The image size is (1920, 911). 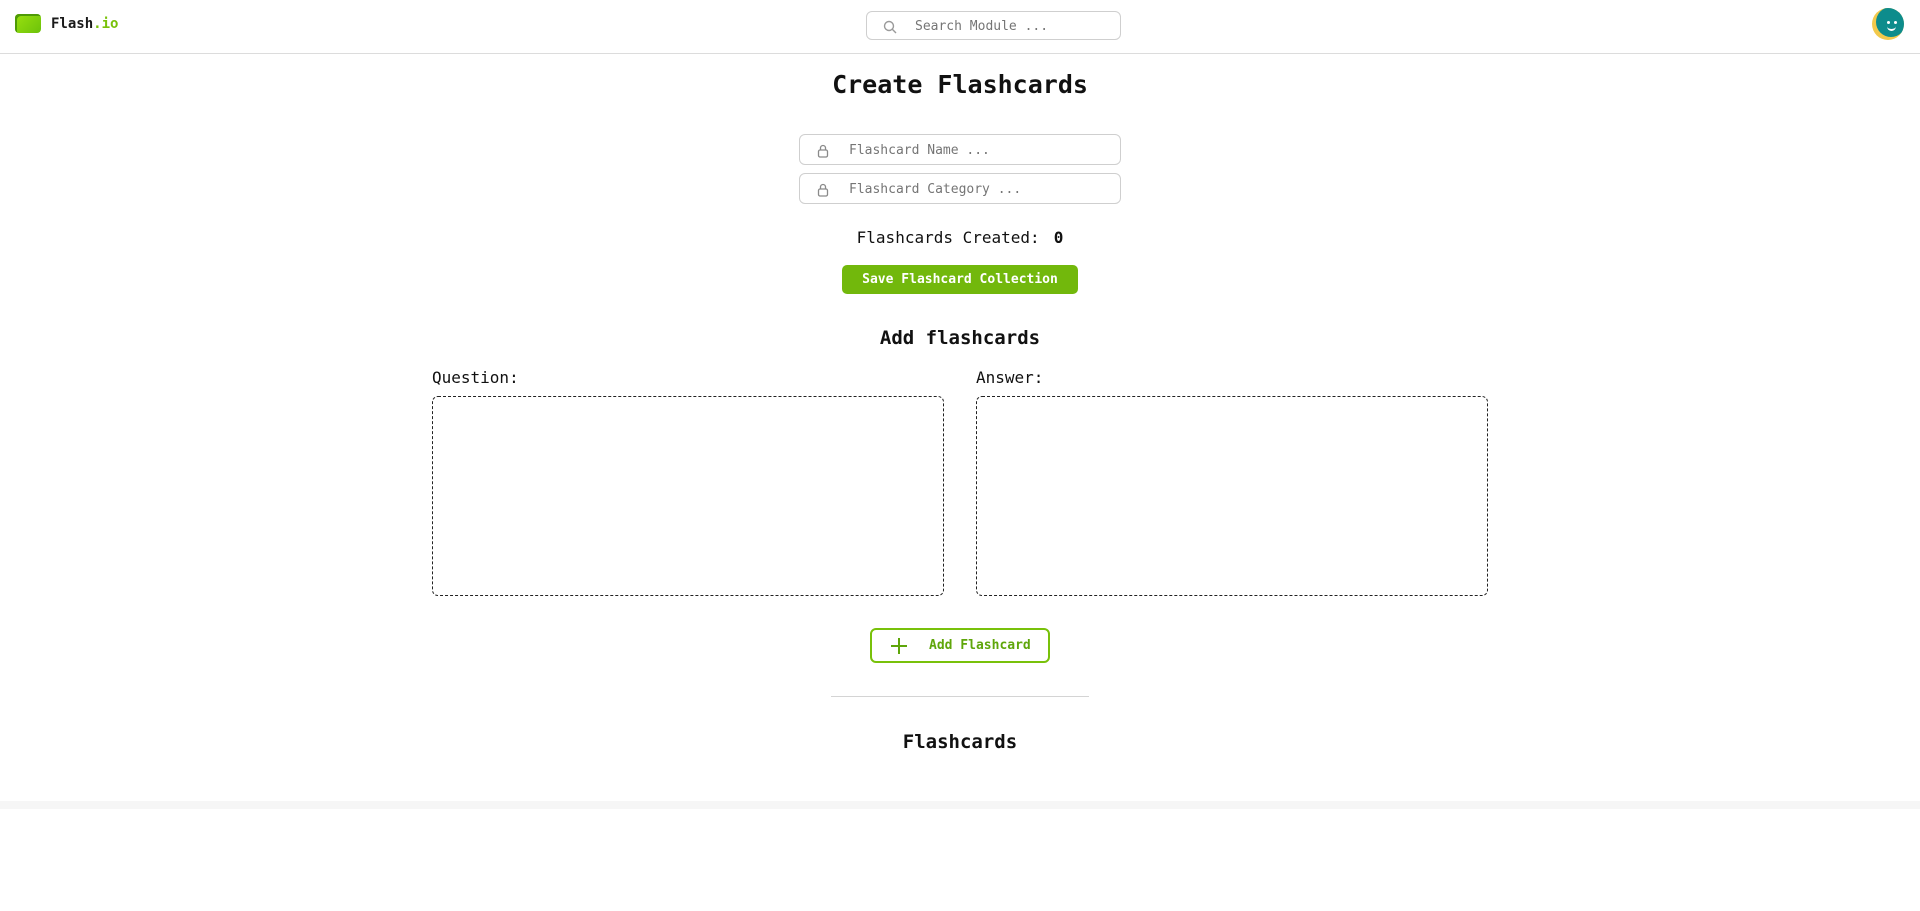 I want to click on answer-label: Answer:, so click(x=1010, y=377).